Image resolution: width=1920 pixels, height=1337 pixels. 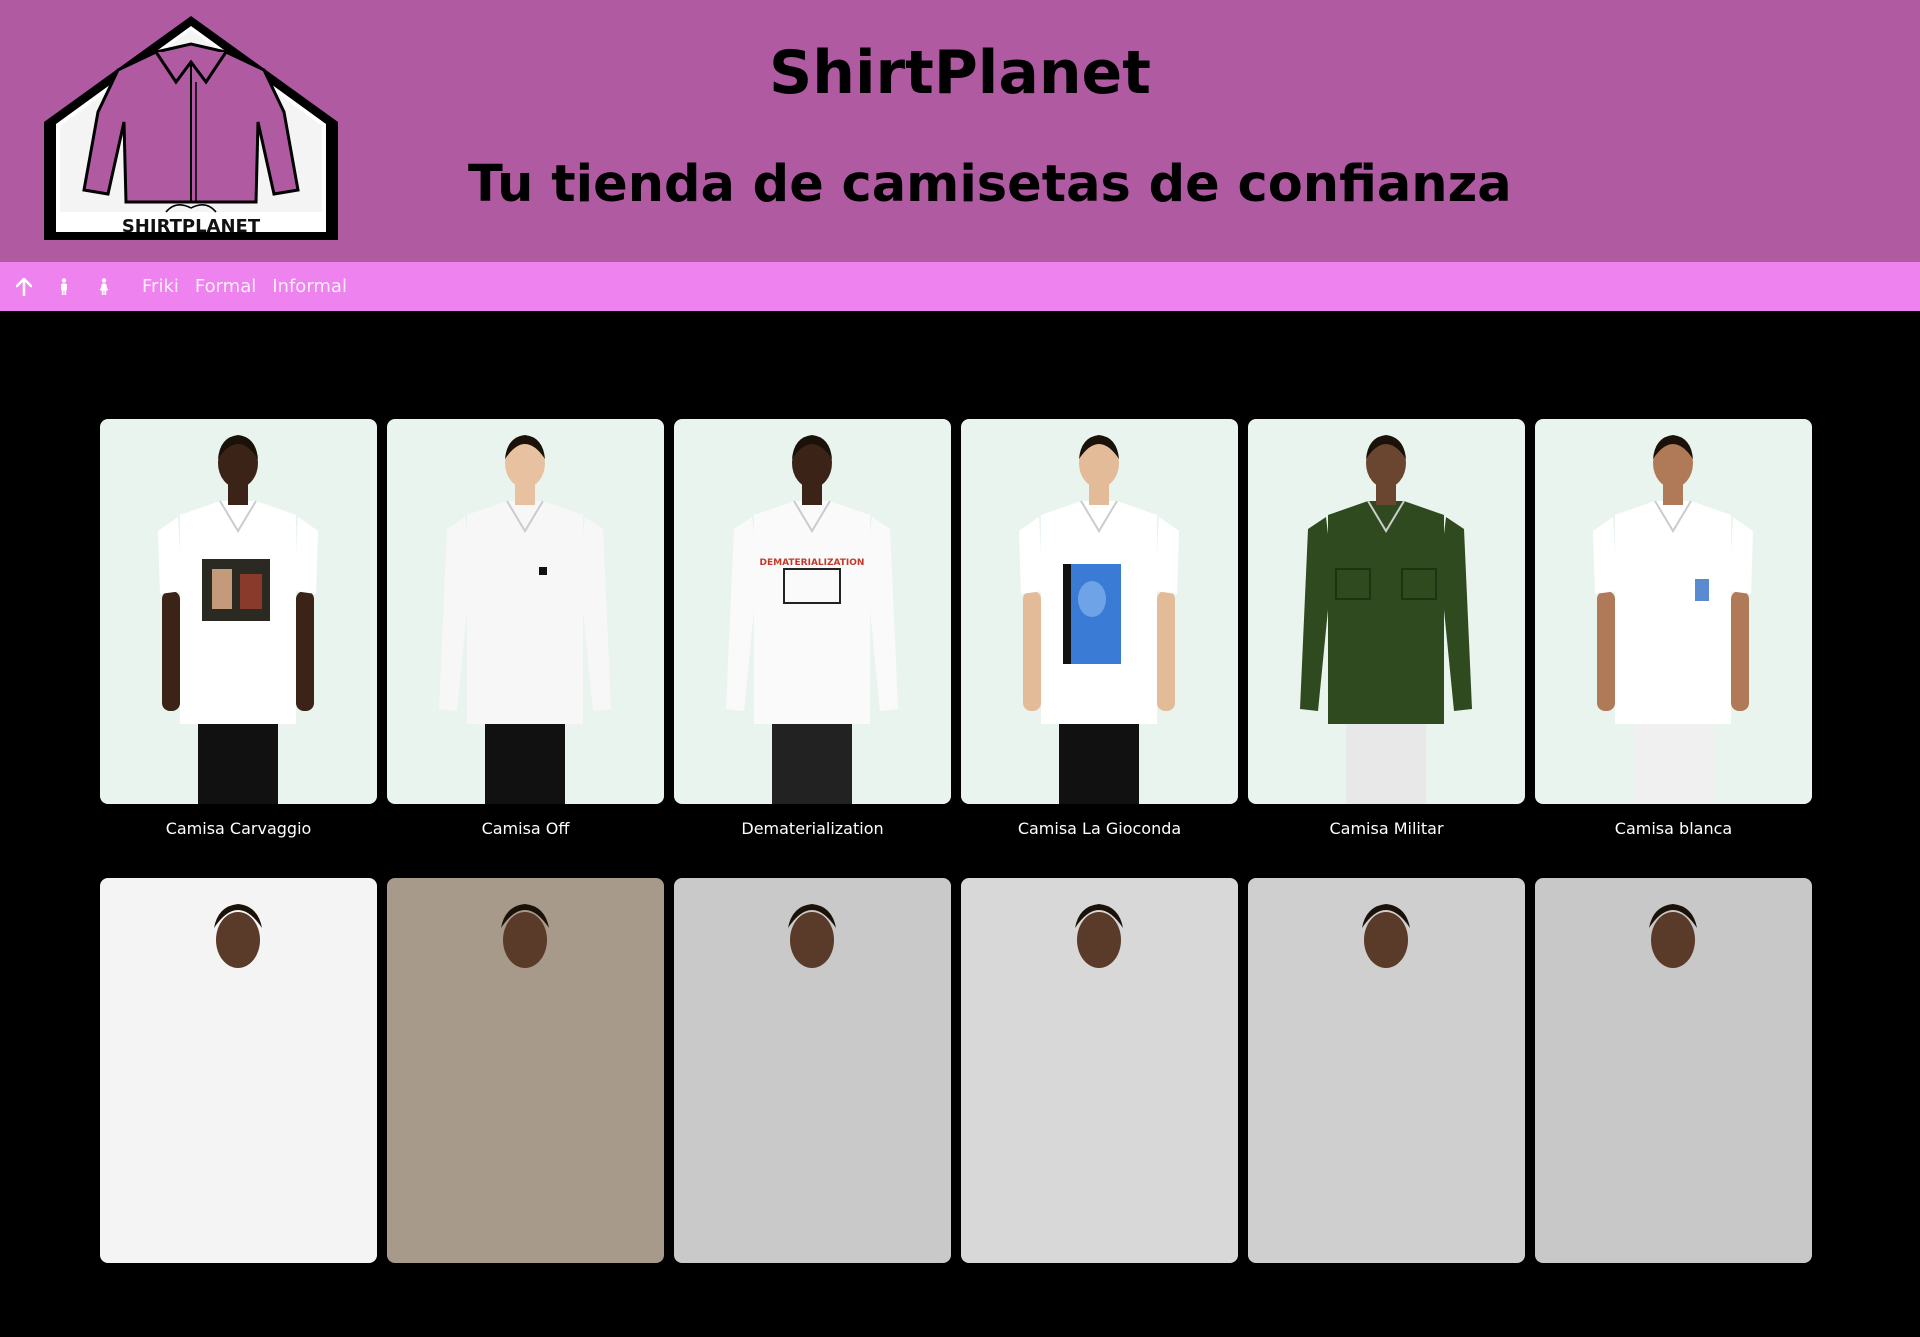 I want to click on product-card: DEMATERIALIZATION Dematerialization, so click(x=812, y=648).